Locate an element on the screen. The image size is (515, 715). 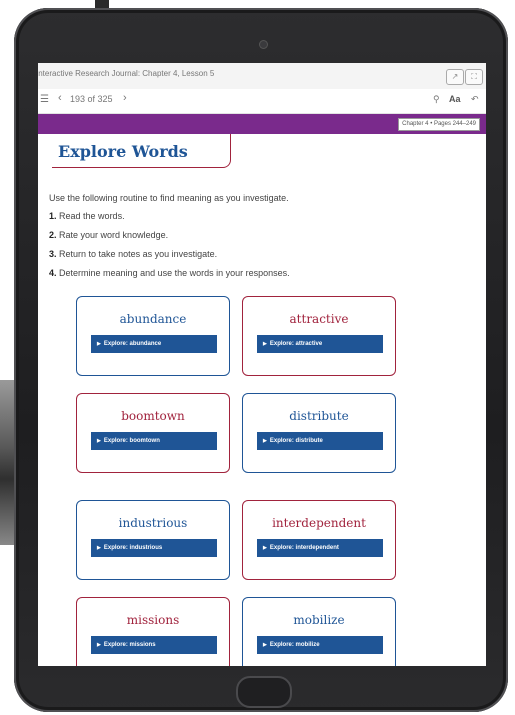
explore-interdependent-button: ▶ Explore: interdependent is located at coordinates (320, 548).